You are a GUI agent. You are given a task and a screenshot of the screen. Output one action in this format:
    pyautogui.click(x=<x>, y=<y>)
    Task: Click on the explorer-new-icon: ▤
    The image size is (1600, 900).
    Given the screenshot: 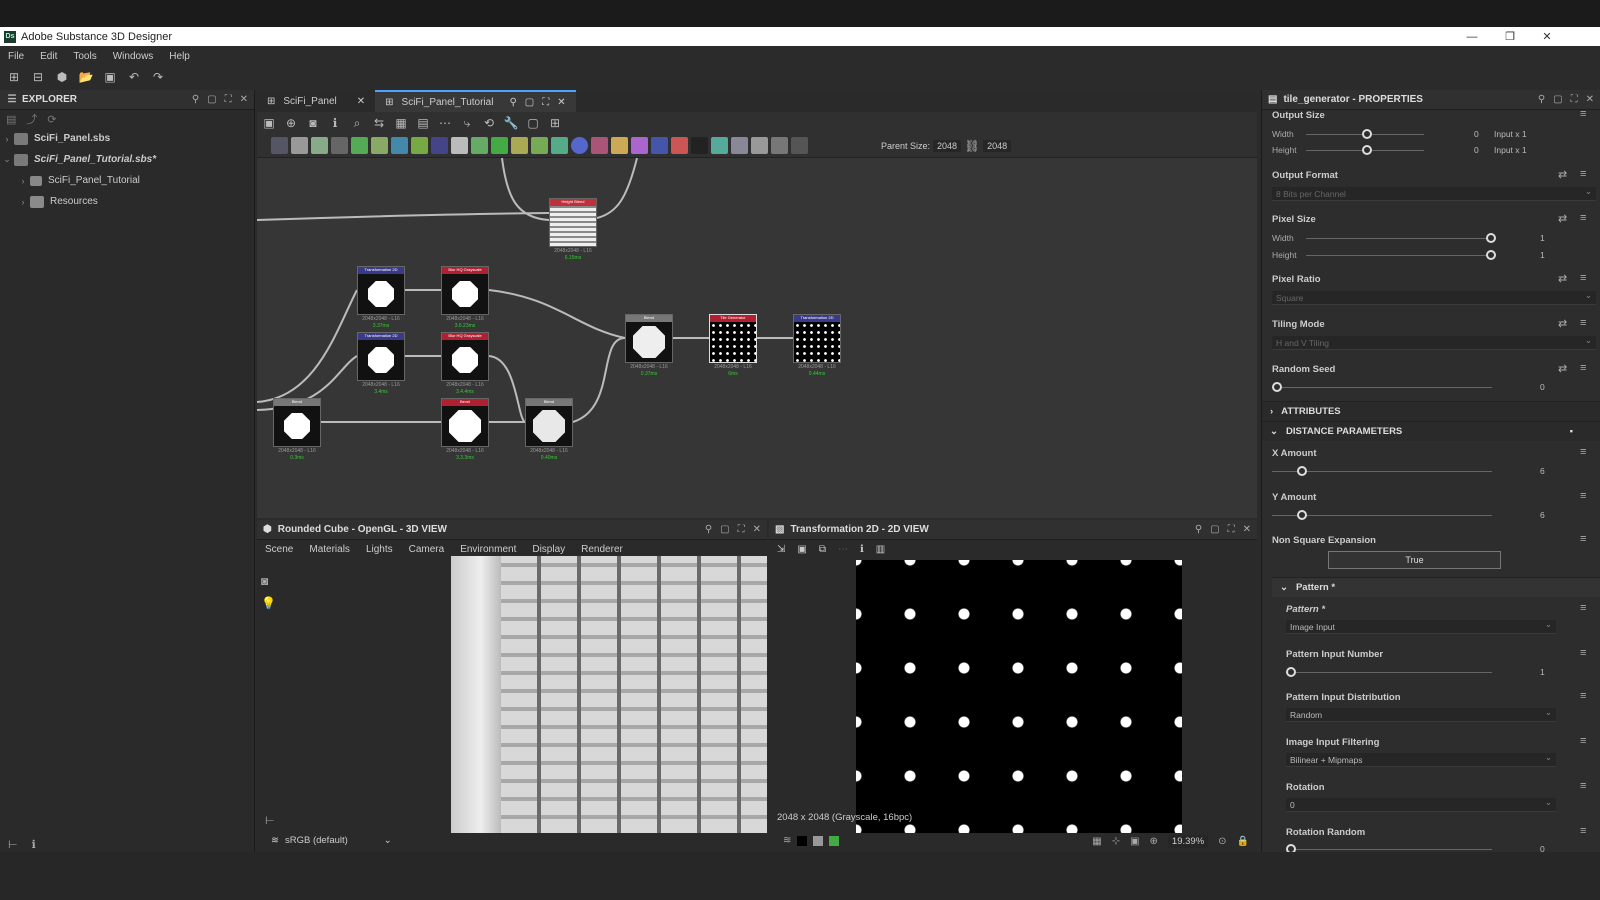 What is the action you would take?
    pyautogui.click(x=11, y=119)
    